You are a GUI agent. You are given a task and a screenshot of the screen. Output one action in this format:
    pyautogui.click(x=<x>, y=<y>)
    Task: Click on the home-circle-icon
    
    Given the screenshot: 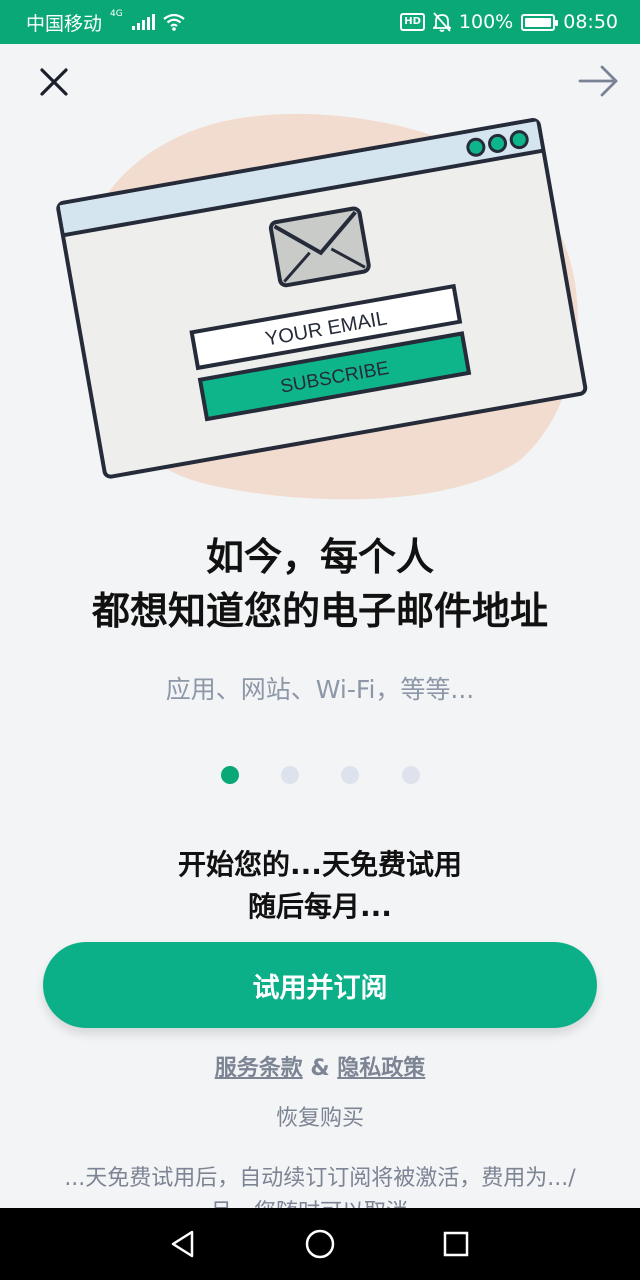 What is the action you would take?
    pyautogui.click(x=320, y=1244)
    